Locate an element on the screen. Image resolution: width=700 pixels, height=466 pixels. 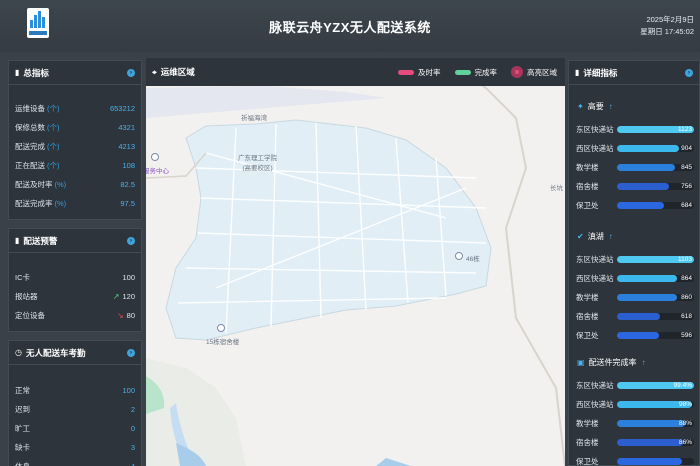
trend-up-icon: ↗ is located at coordinates (116, 296).